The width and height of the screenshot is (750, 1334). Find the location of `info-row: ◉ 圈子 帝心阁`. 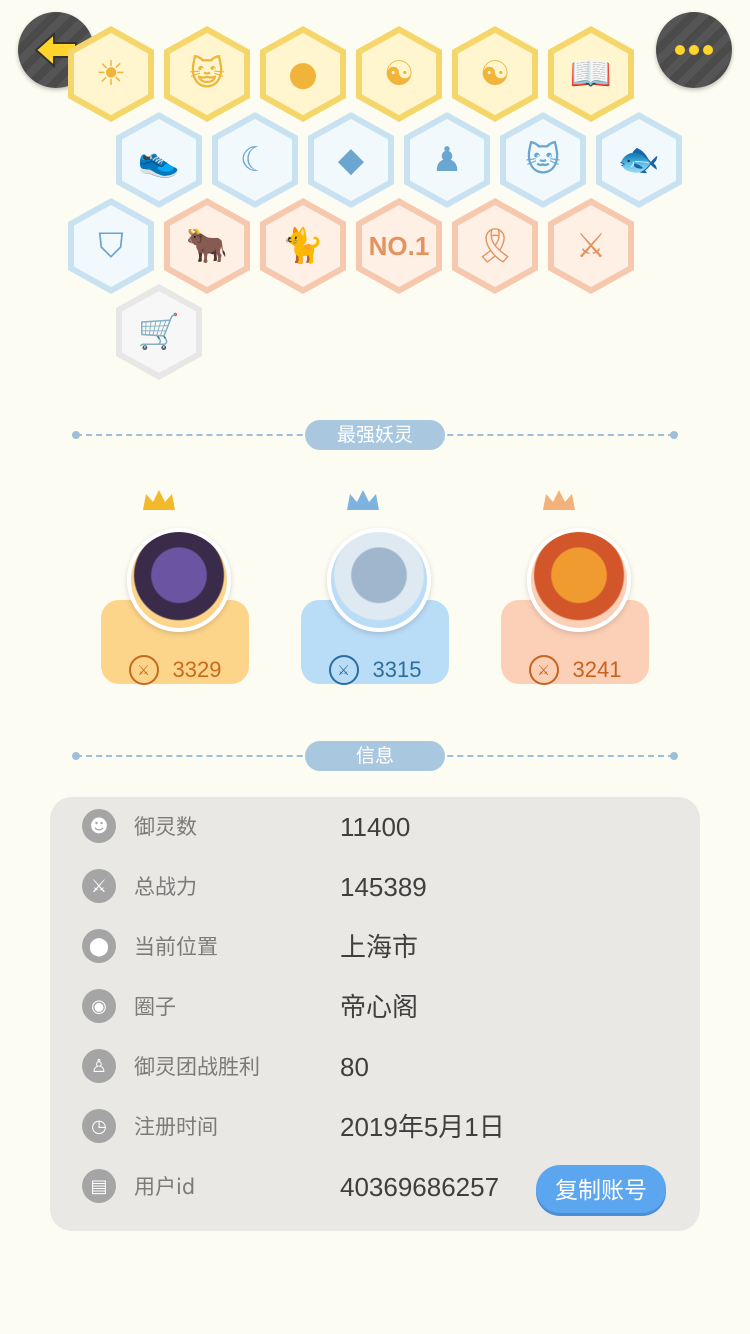

info-row: ◉ 圈子 帝心阁 is located at coordinates (375, 1007).